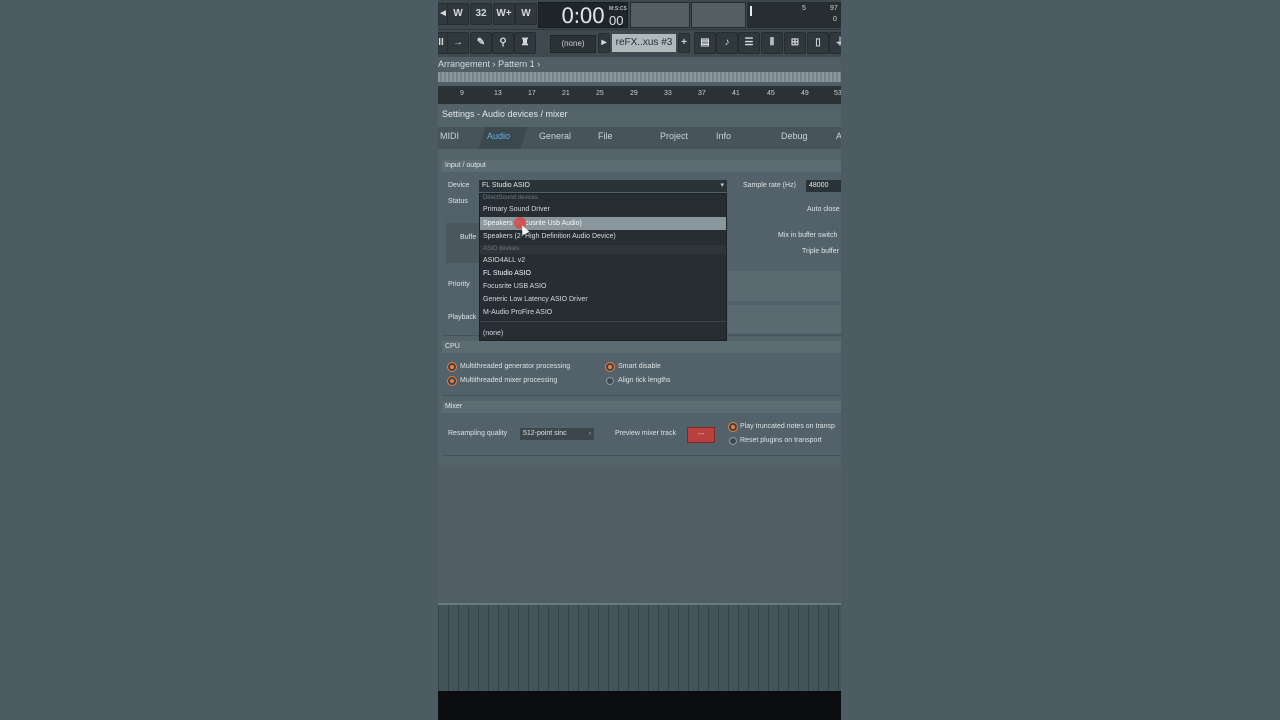 The width and height of the screenshot is (1280, 720). I want to click on playlist-overview-strip, so click(639, 77).